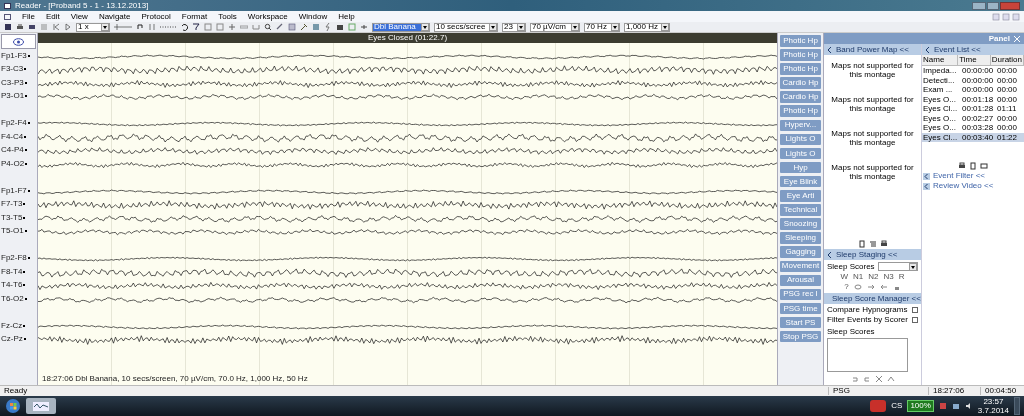 The width and height of the screenshot is (1024, 416). What do you see at coordinates (876, 298) in the screenshot?
I see `section-title: Sleep Score Manager <<` at bounding box center [876, 298].